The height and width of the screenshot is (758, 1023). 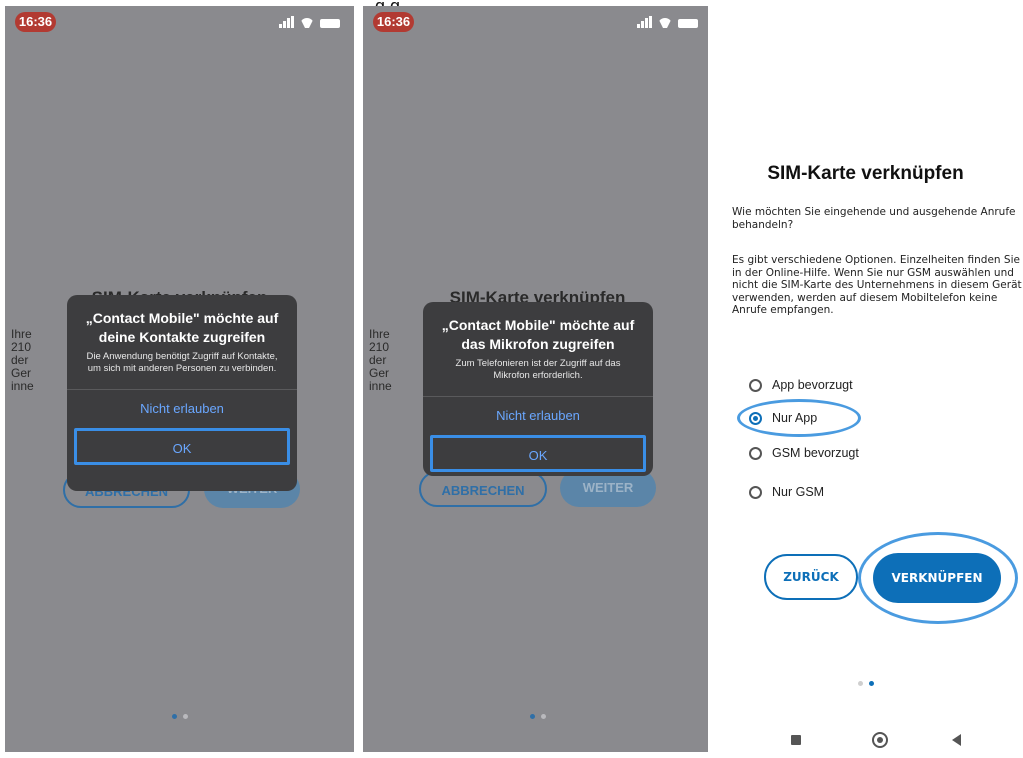 What do you see at coordinates (783, 418) in the screenshot?
I see `option-app-only: Nur App` at bounding box center [783, 418].